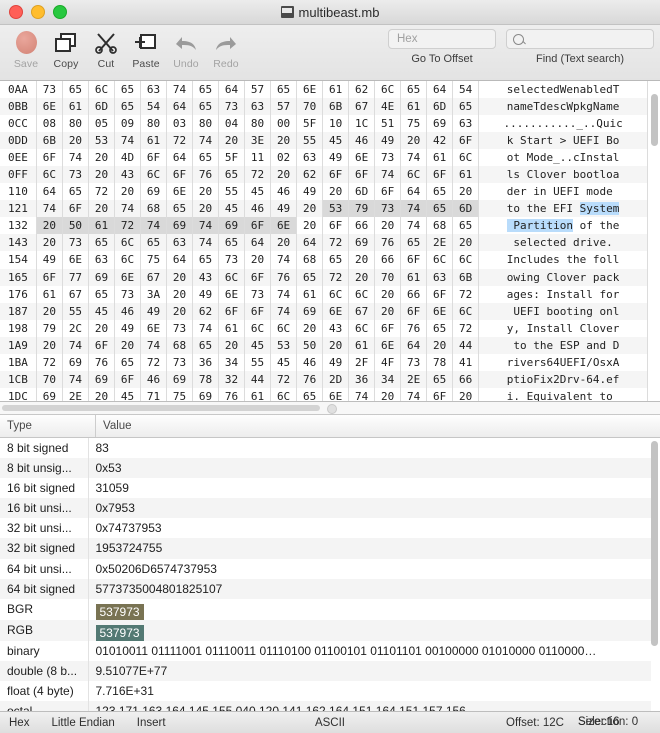 The height and width of the screenshot is (733, 660). Describe the element at coordinates (75, 394) in the screenshot. I see `hex-byte: 2E` at that location.